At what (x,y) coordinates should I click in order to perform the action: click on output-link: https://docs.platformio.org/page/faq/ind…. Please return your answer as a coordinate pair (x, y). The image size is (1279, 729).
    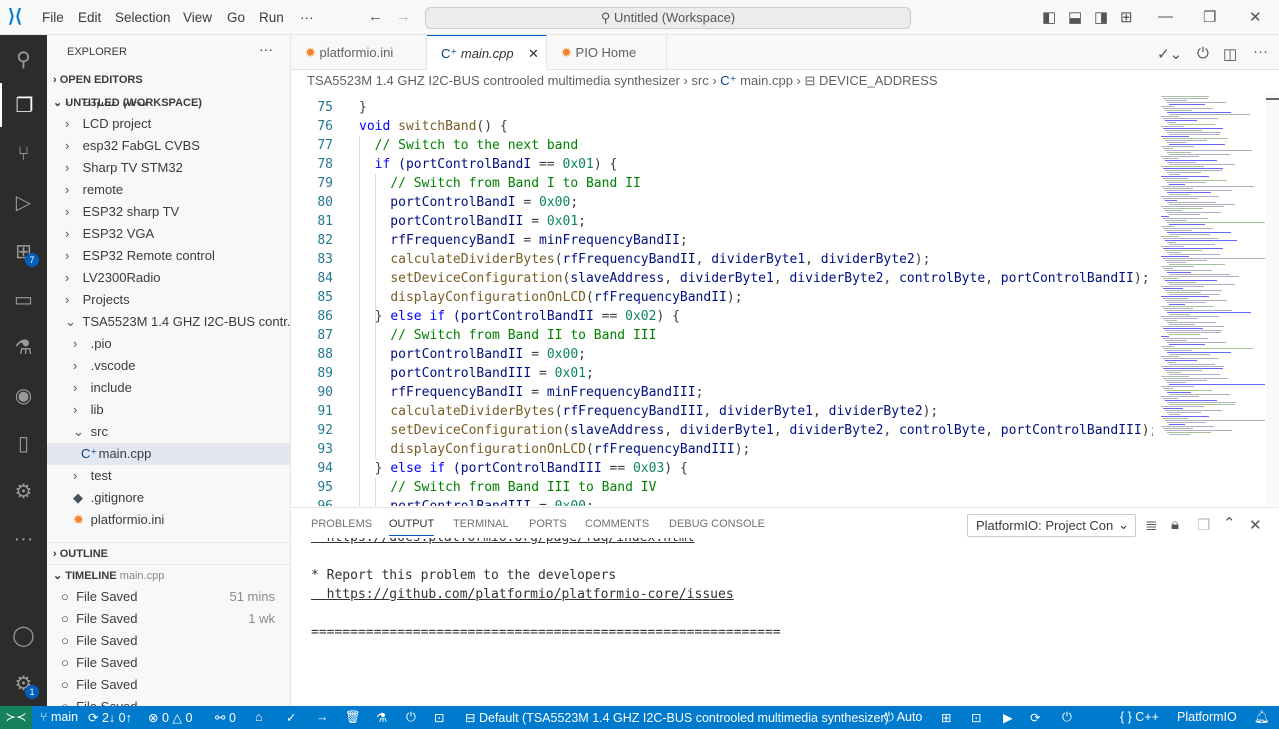
    Looking at the image, I should click on (503, 541).